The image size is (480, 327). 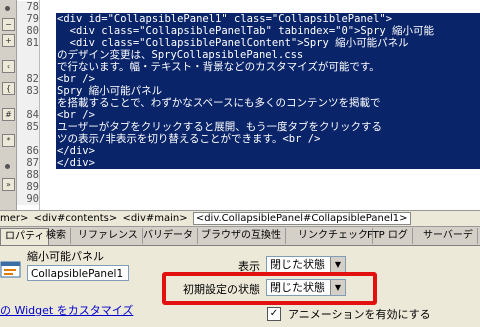 I want to click on balance-braces-icon: {, so click(x=8, y=88).